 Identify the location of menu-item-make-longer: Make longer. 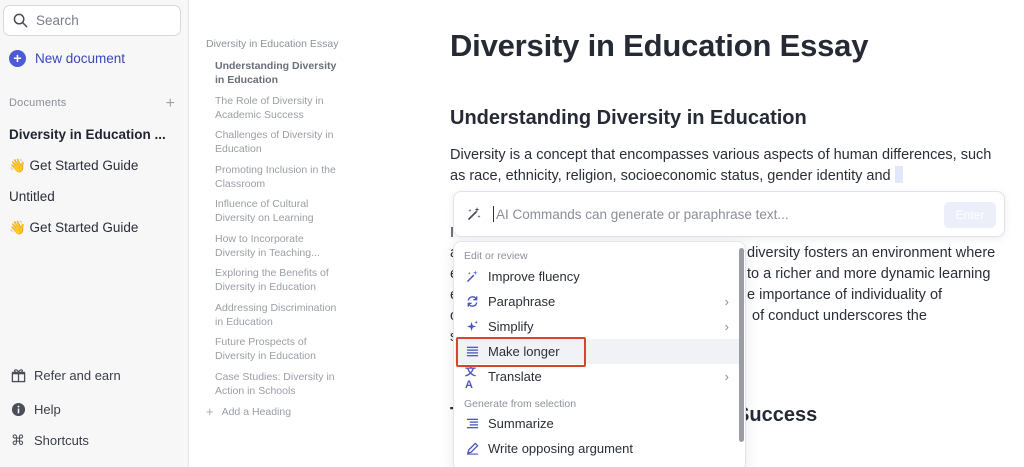
(597, 351).